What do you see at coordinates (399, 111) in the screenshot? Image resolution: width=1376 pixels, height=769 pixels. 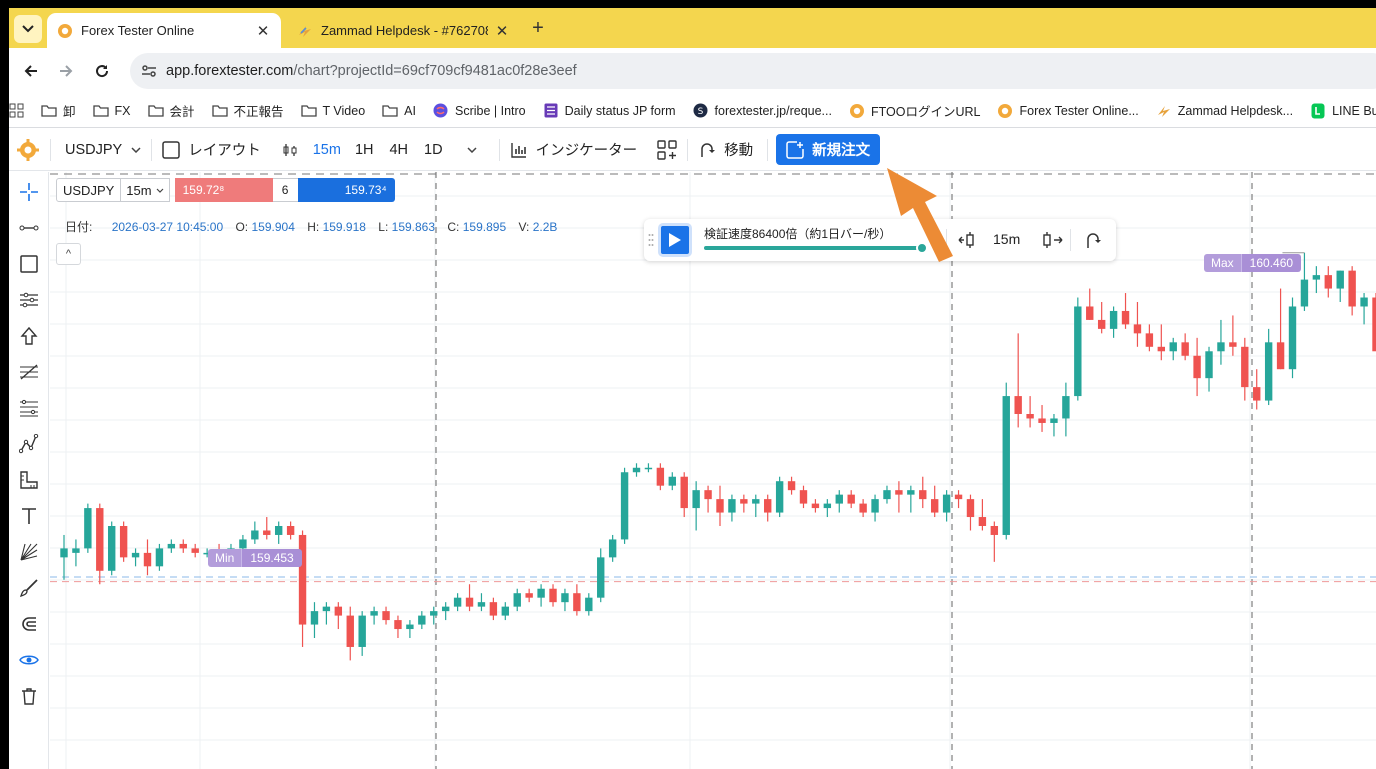 I see `bookmark-folder: AI` at bounding box center [399, 111].